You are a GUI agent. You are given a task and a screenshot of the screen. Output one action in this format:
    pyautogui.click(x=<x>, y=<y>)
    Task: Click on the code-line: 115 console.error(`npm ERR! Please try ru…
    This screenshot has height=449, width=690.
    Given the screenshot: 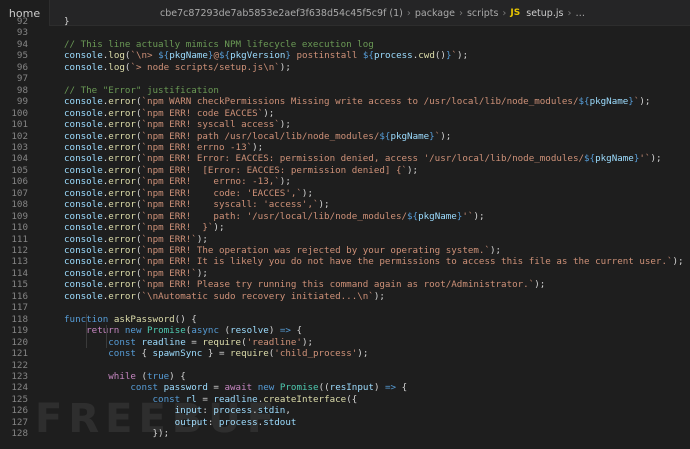 What is the action you would take?
    pyautogui.click(x=345, y=285)
    